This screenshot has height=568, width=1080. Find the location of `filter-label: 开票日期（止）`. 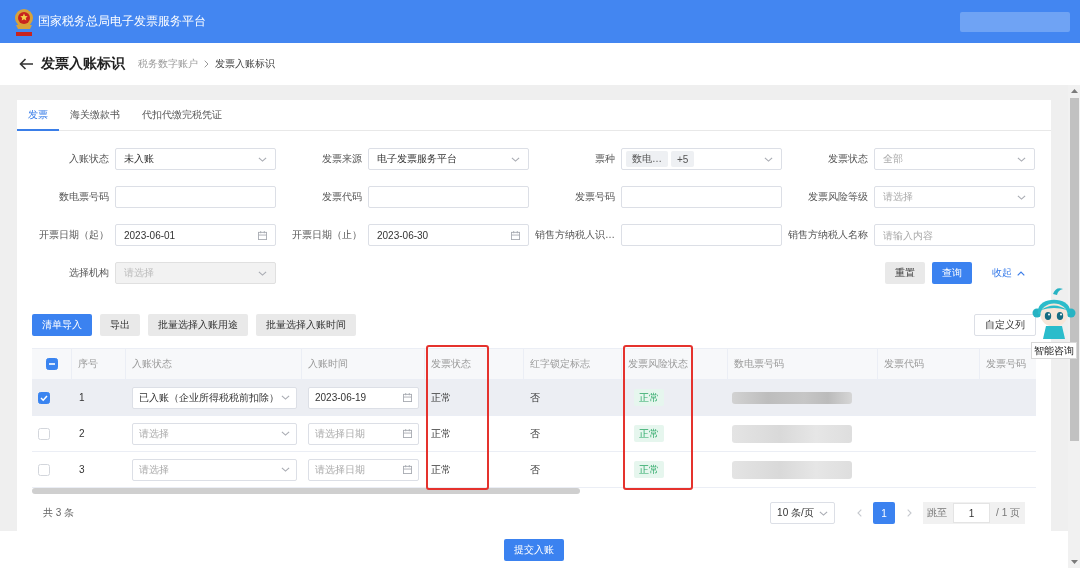

filter-label: 开票日期（止） is located at coordinates (327, 235).